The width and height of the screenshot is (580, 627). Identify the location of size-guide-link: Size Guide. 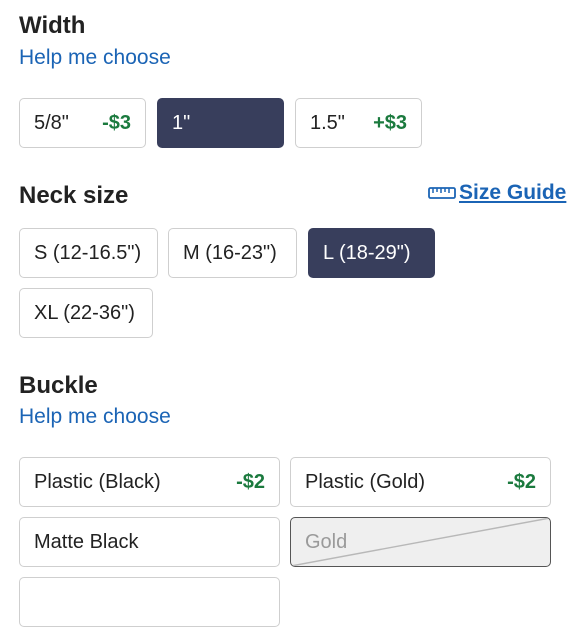
(497, 193).